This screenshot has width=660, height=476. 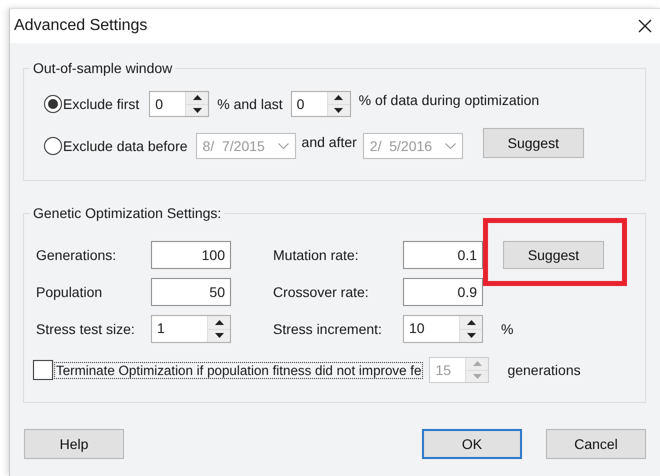 I want to click on input-field: 100, so click(x=191, y=255).